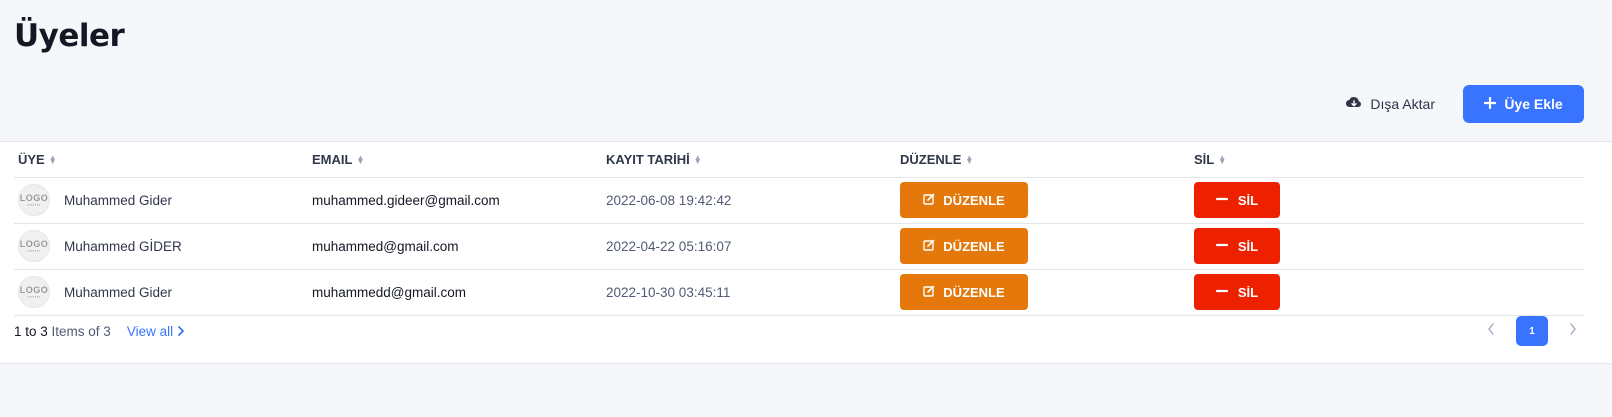 The height and width of the screenshot is (417, 1612). I want to click on toolbar: Dışa Aktar Üye Ekle, so click(1465, 104).